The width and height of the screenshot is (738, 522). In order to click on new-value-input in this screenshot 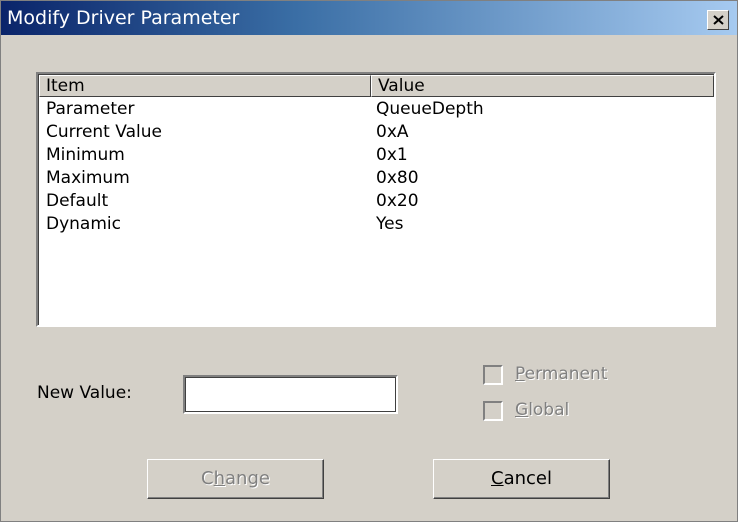, I will do `click(290, 394)`.